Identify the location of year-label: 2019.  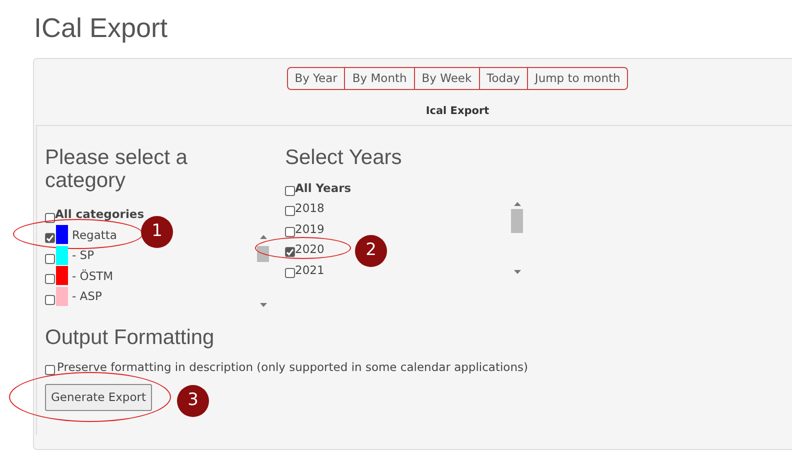
(309, 229).